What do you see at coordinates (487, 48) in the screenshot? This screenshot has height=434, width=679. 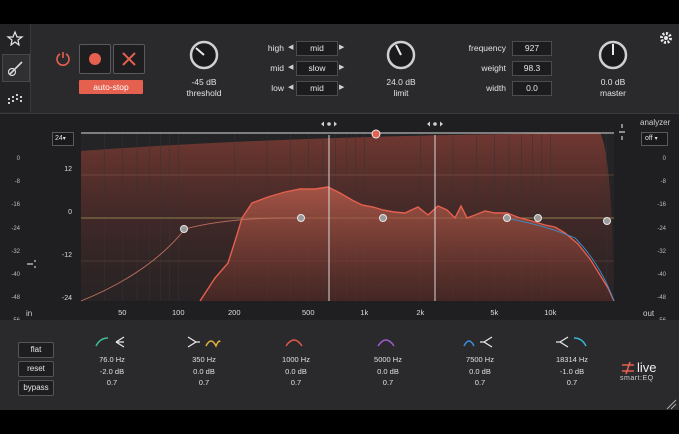 I see `param-label-0: frequency` at bounding box center [487, 48].